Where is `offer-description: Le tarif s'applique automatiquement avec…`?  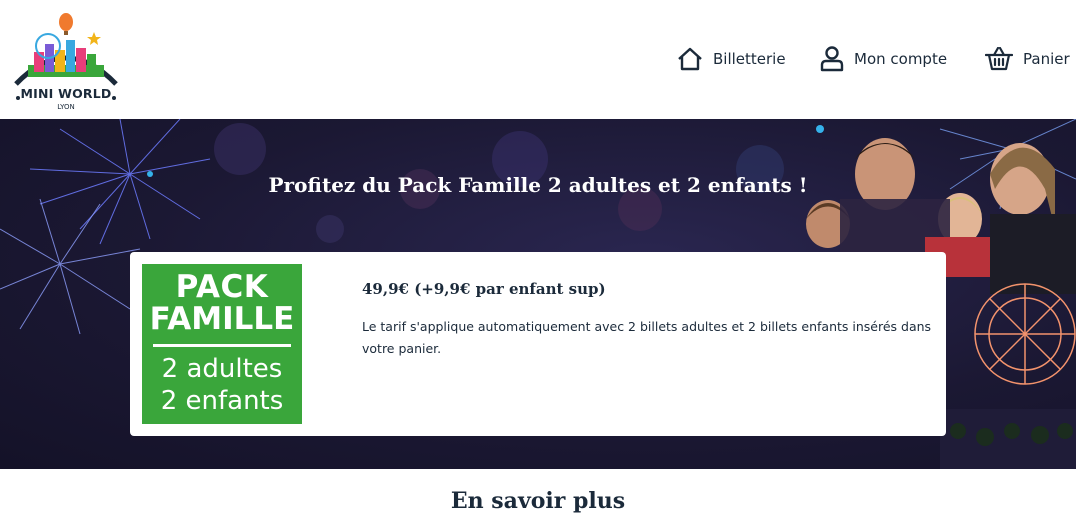
offer-description: Le tarif s'applique automatiquement avec… is located at coordinates (647, 337).